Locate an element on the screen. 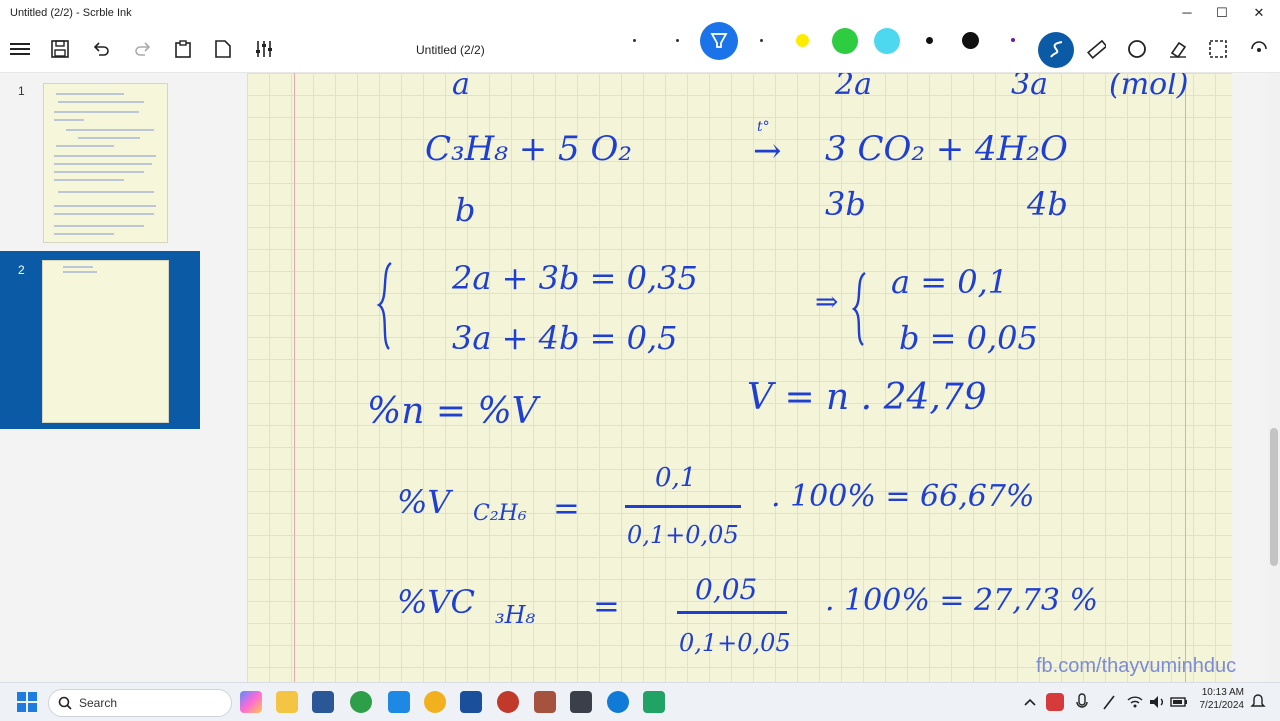  ink-text: 3a is located at coordinates (1029, 87).